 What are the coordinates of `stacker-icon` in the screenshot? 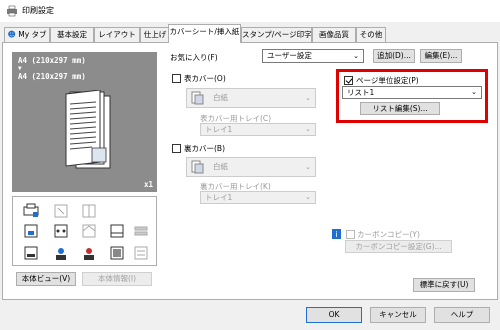 It's located at (141, 231).